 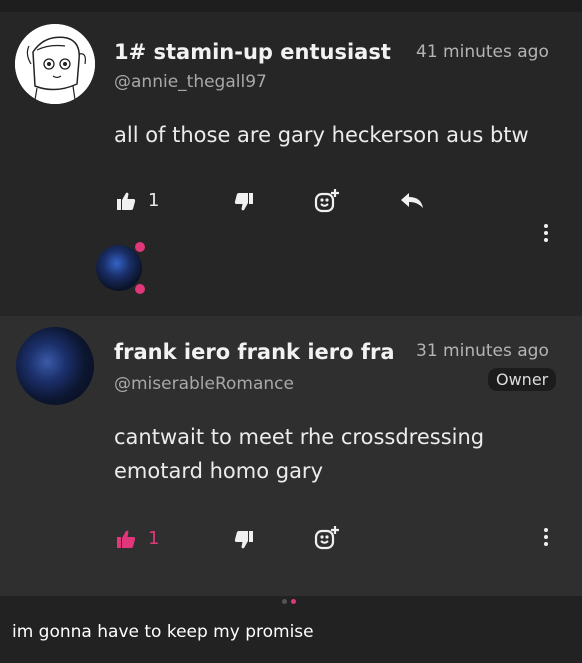 I want to click on comment-text: all of those are gary heckerson aus btw, so click(x=321, y=135).